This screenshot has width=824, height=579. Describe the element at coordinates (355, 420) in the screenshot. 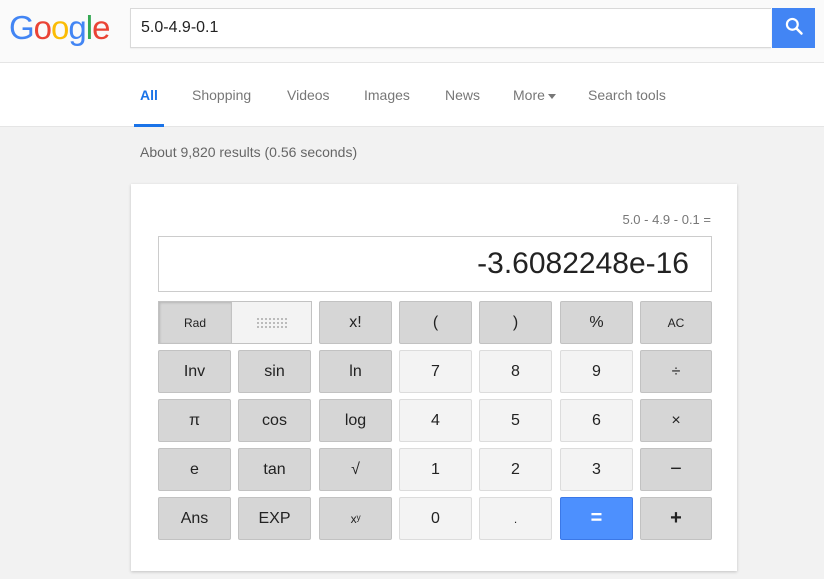

I see `log-button: log` at that location.